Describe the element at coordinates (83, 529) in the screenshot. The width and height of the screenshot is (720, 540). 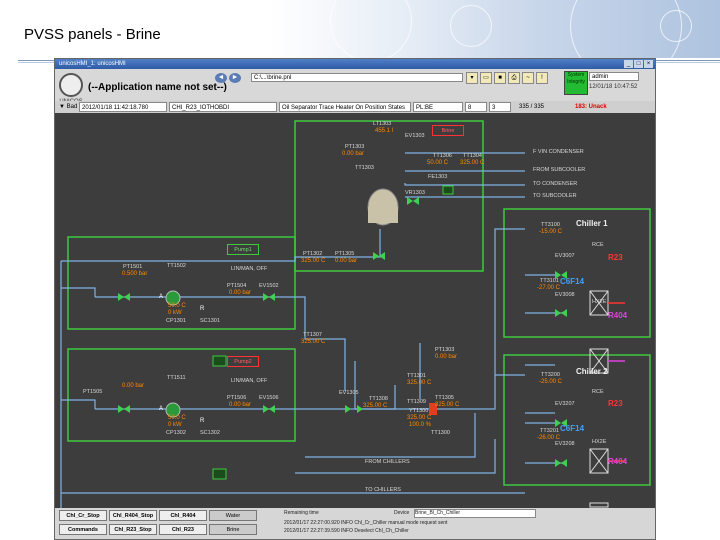
I see `cmd-row2-1: Commands` at that location.